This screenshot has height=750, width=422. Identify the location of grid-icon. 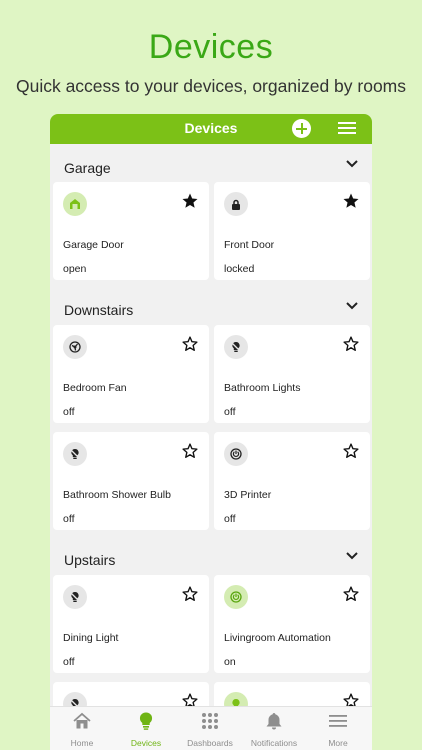
(210, 721).